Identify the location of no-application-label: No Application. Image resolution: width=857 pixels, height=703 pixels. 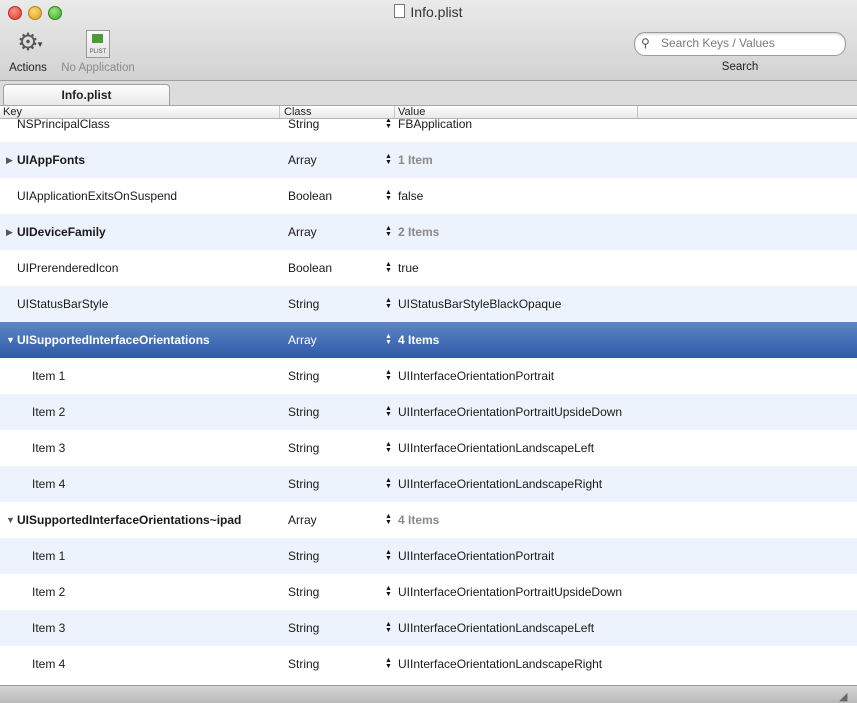
(98, 68).